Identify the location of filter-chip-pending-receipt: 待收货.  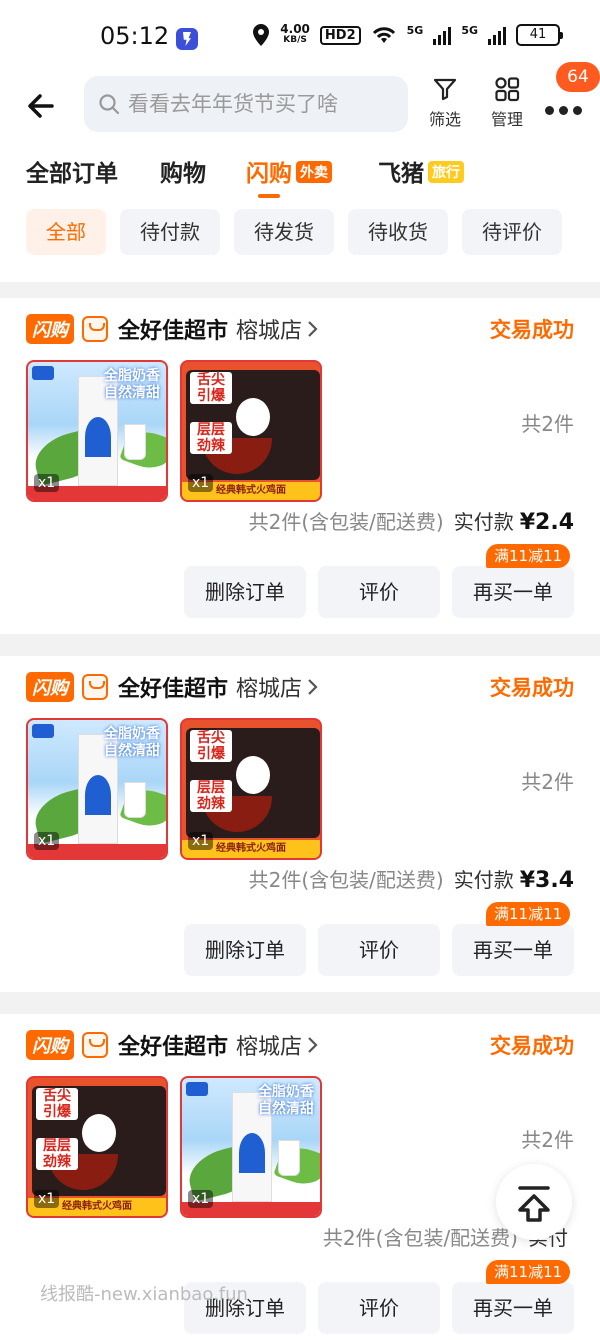
(398, 232).